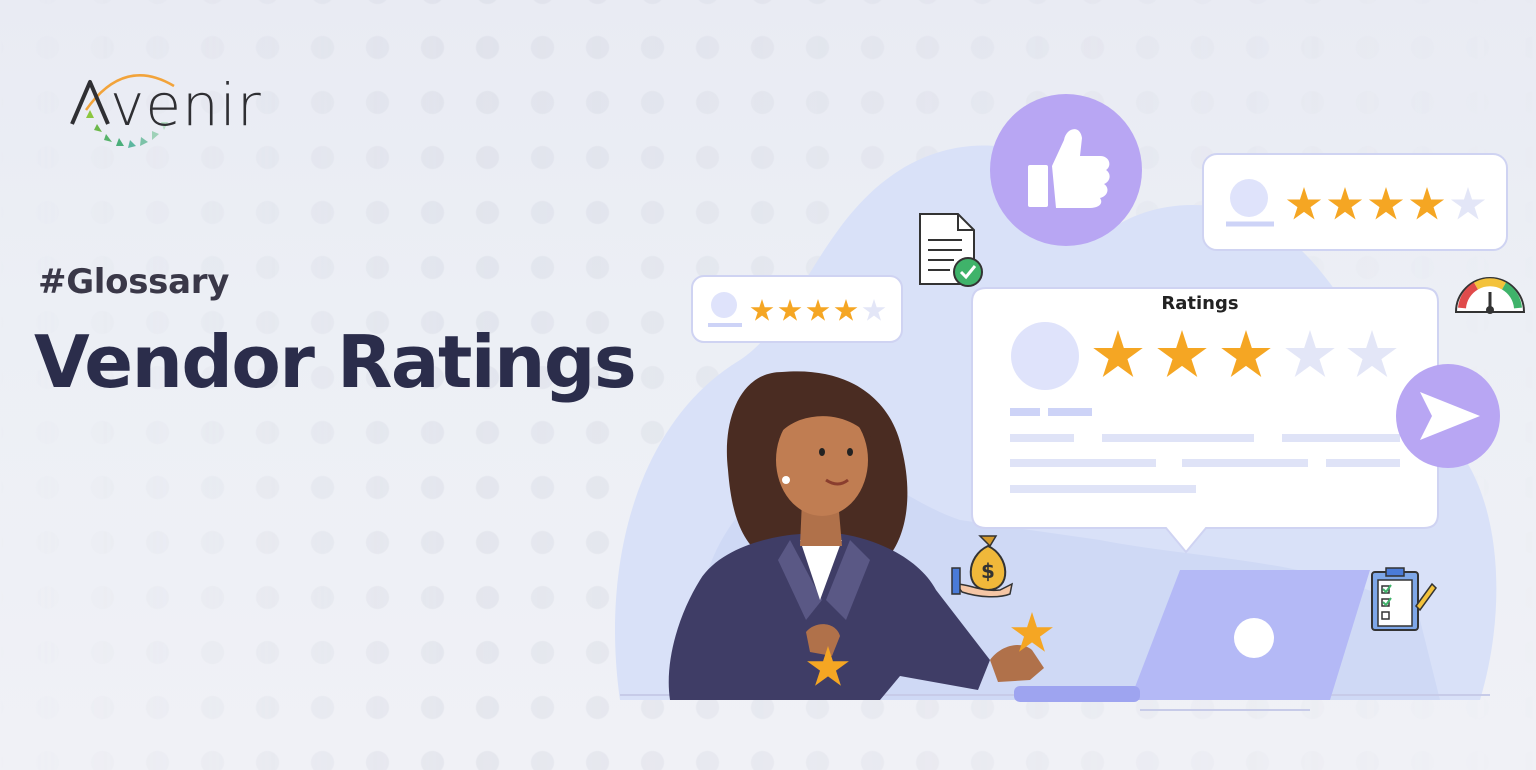 This screenshot has height=770, width=1536. What do you see at coordinates (1205, 420) in the screenshot?
I see `main-rating-card` at bounding box center [1205, 420].